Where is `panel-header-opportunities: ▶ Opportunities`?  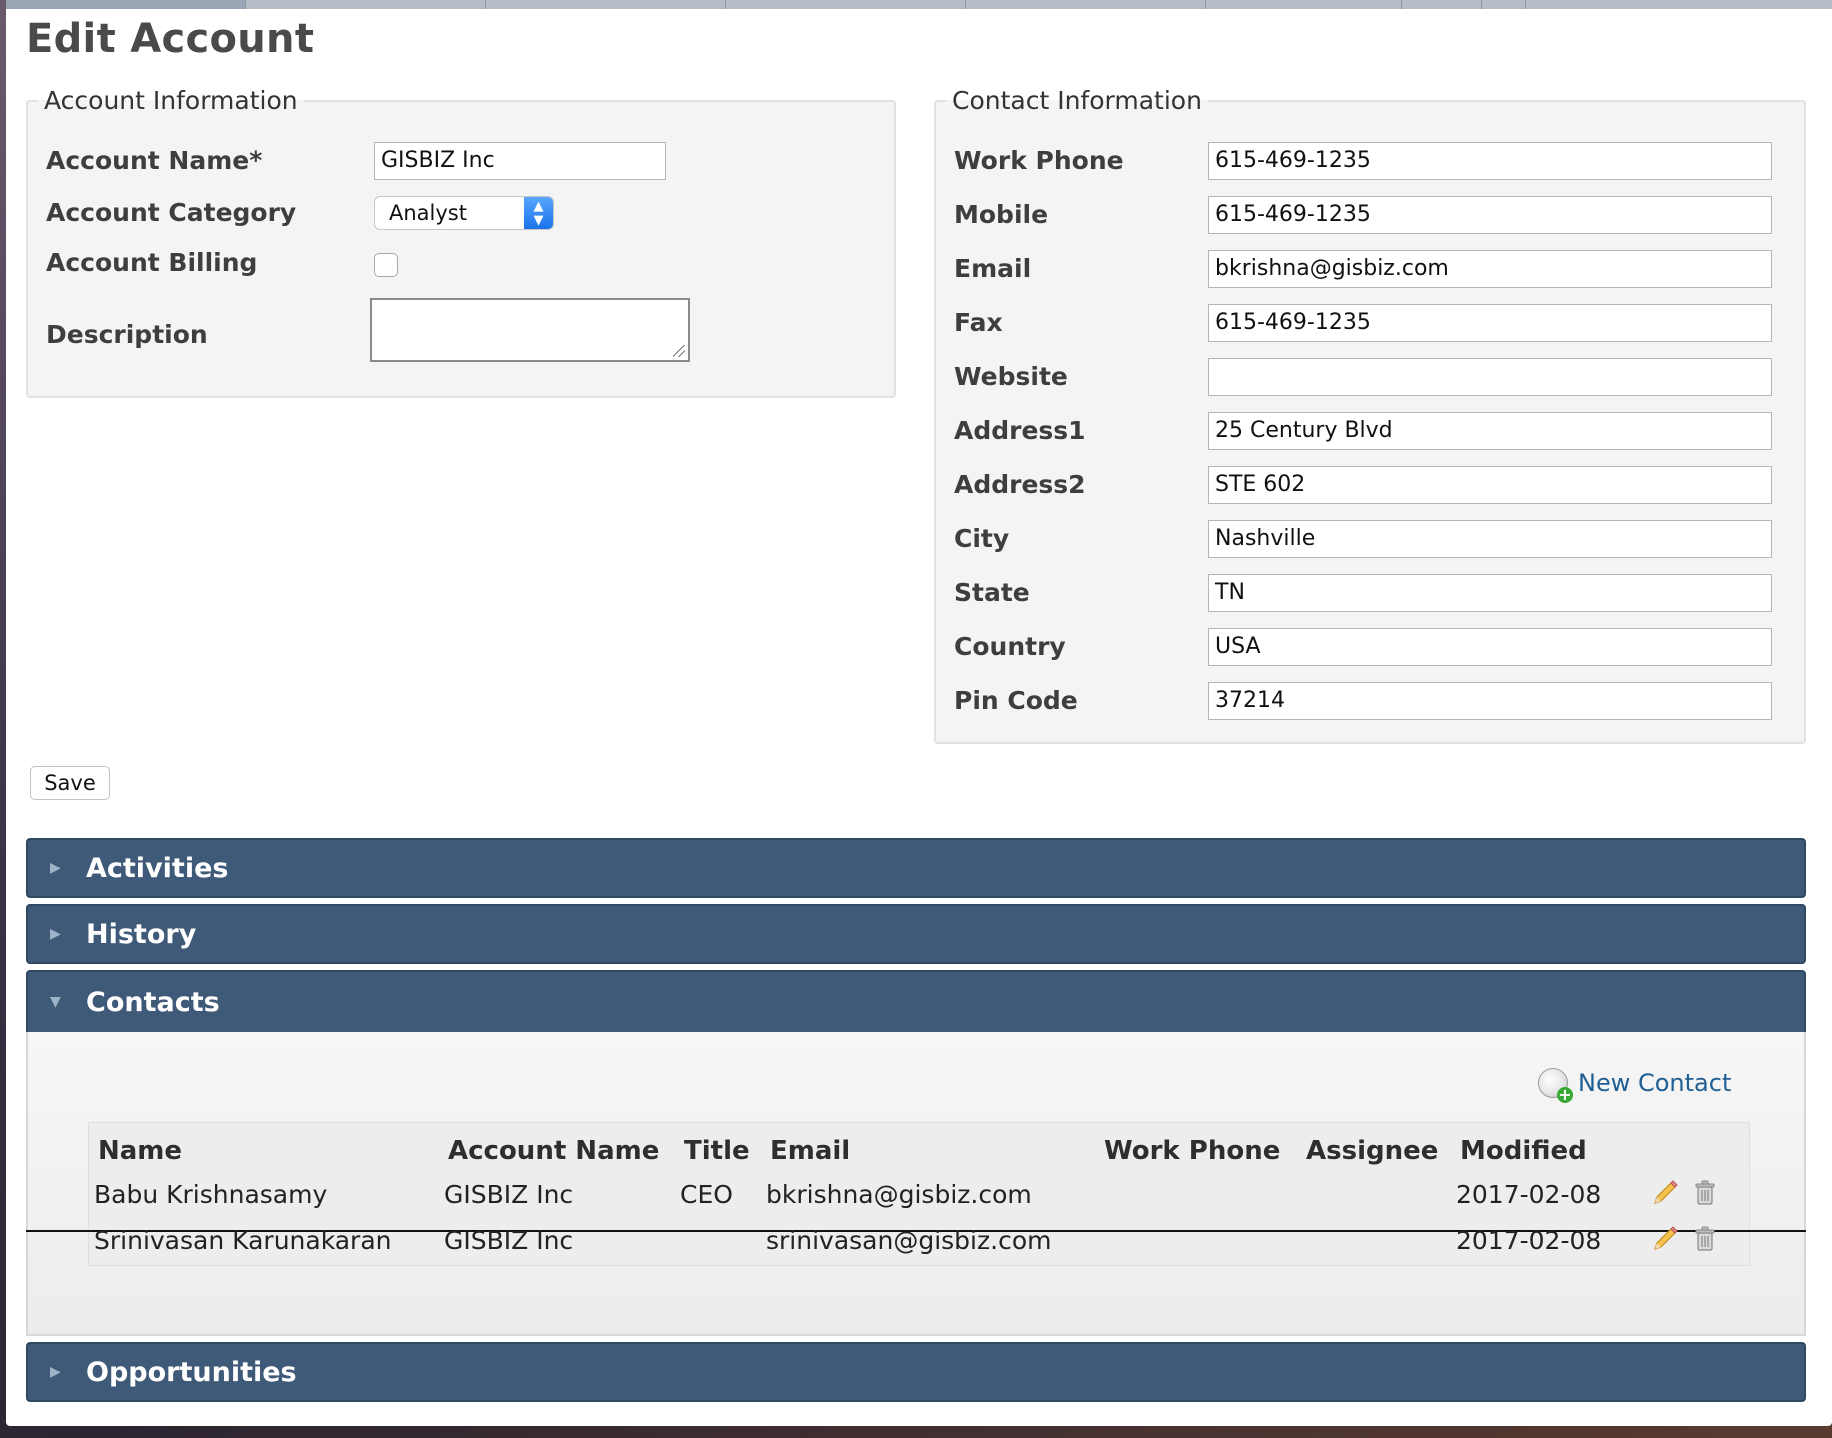
panel-header-opportunities: ▶ Opportunities is located at coordinates (916, 1372).